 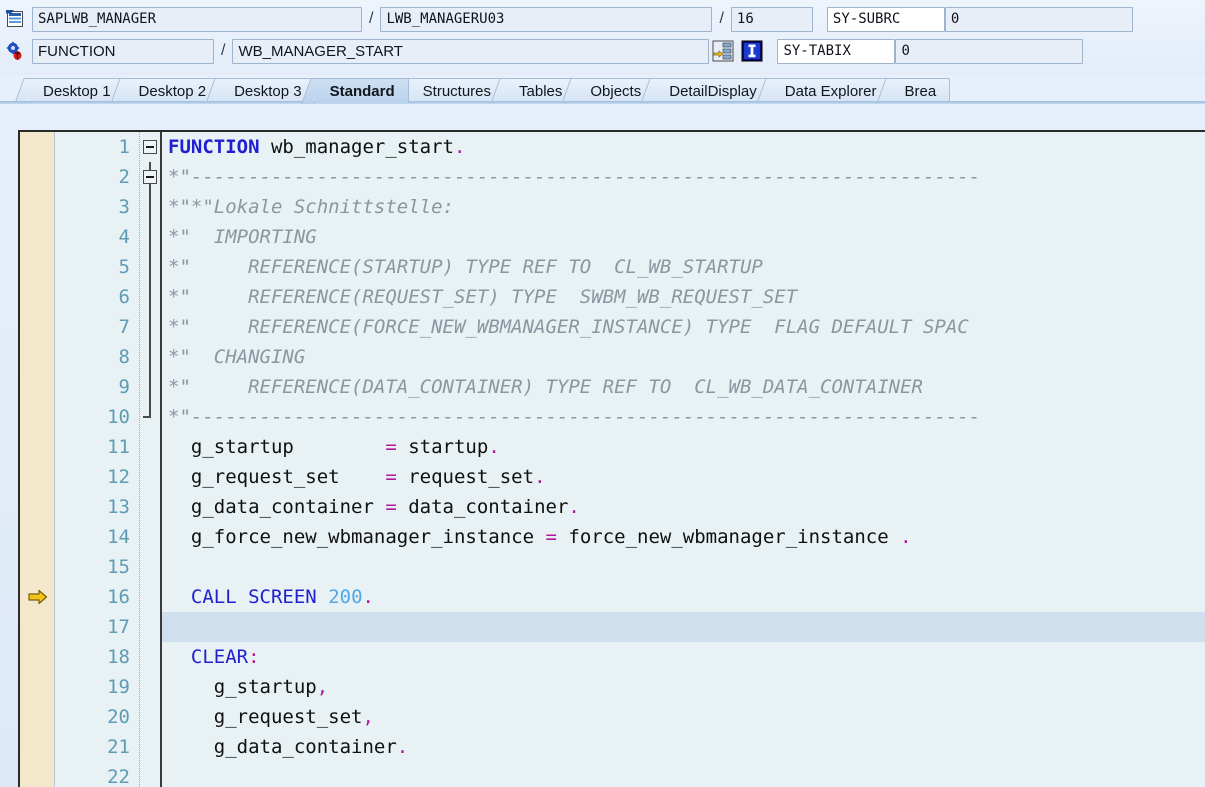 I want to click on event-type-field: FUNCTION, so click(x=123, y=51).